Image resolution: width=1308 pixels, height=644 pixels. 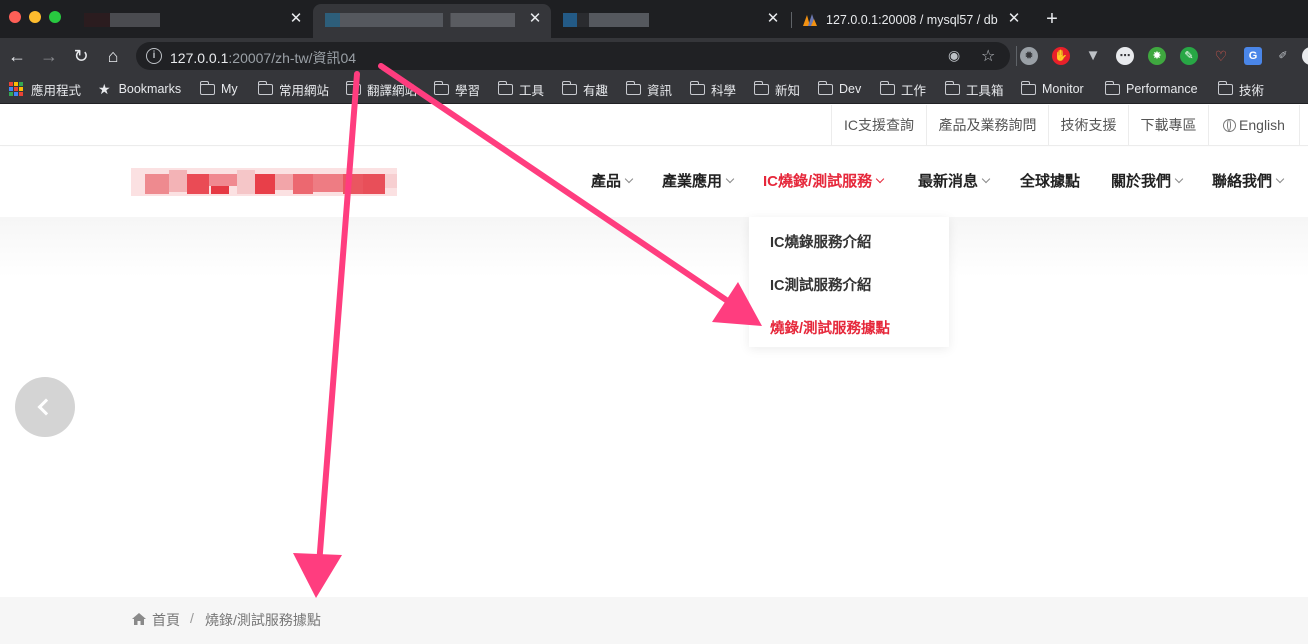 What do you see at coordinates (139, 89) in the screenshot?
I see `bookmark-item: ★ Bookmarks` at bounding box center [139, 89].